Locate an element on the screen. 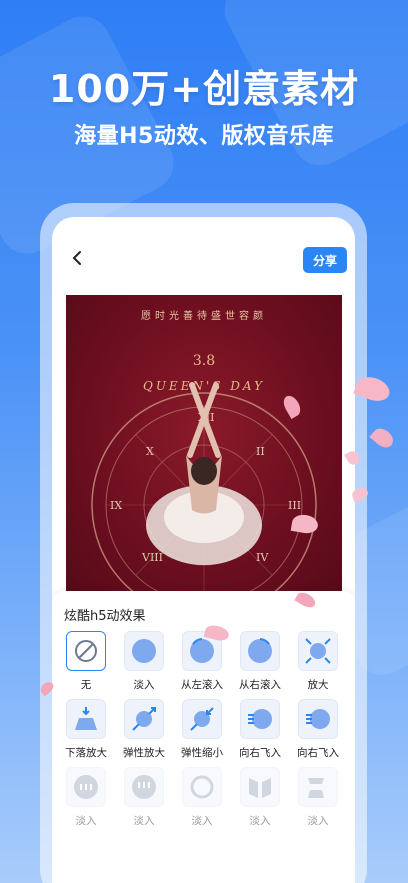 This screenshot has width=408, height=883. svg-text: X is located at coordinates (150, 451).